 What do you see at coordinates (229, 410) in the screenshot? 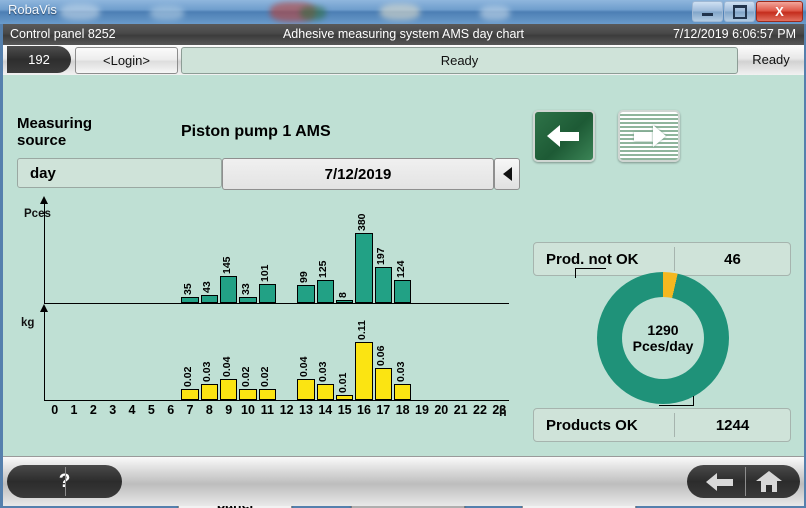
I see `x-tick-label: 9` at bounding box center [229, 410].